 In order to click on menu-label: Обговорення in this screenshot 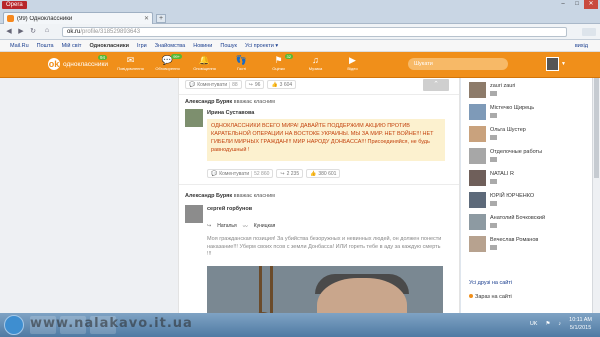, I will do `click(167, 68)`.